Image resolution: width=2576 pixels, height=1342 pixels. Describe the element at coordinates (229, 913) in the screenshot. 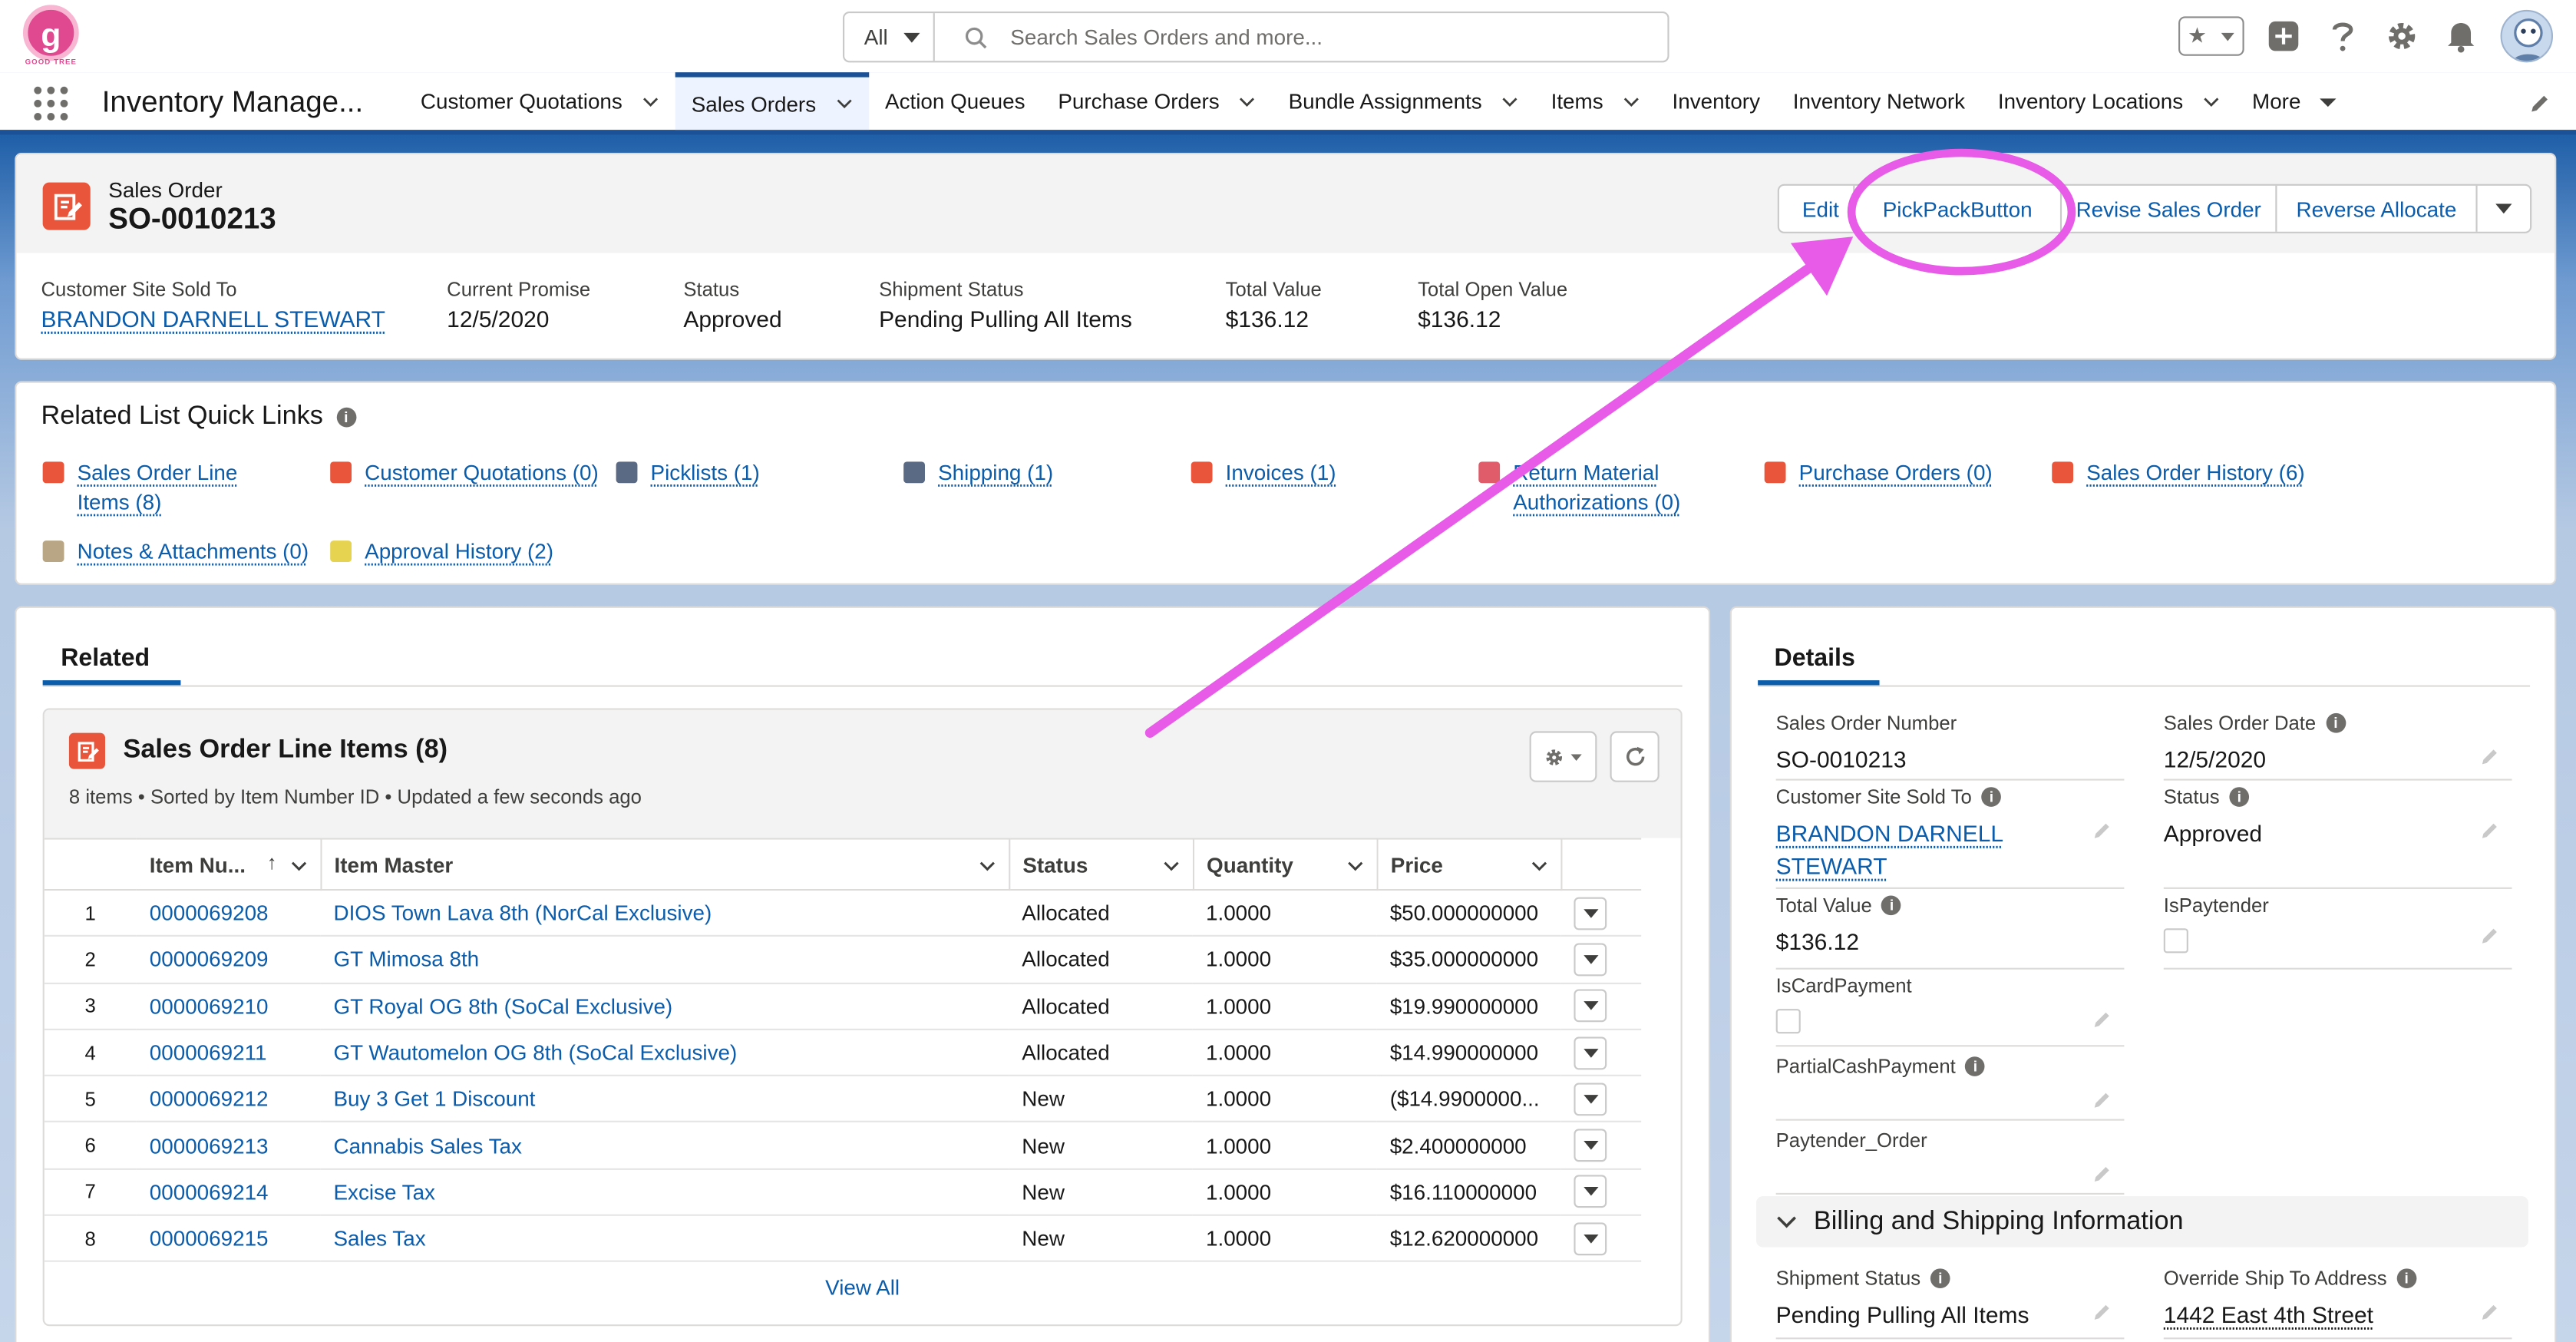

I see `item-number-link: 0000069208` at that location.